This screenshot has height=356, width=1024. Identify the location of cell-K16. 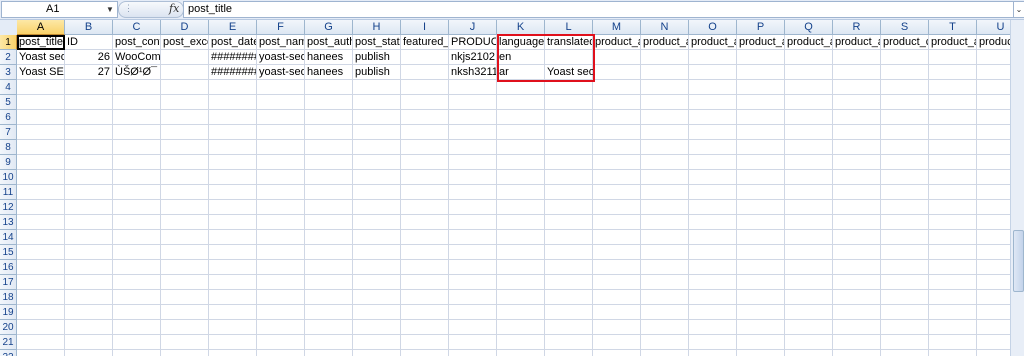
(521, 267).